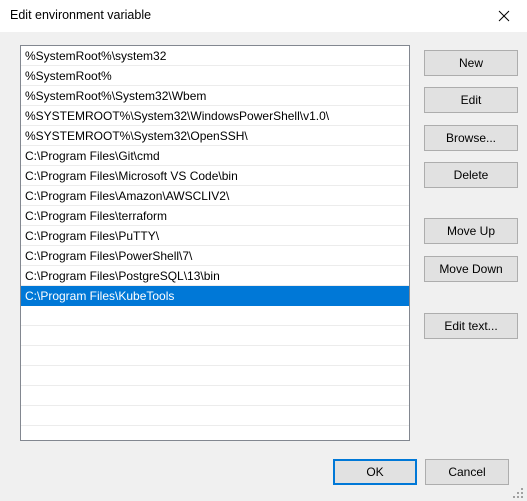 The width and height of the screenshot is (527, 501). I want to click on move-down-button: Move Down, so click(471, 269).